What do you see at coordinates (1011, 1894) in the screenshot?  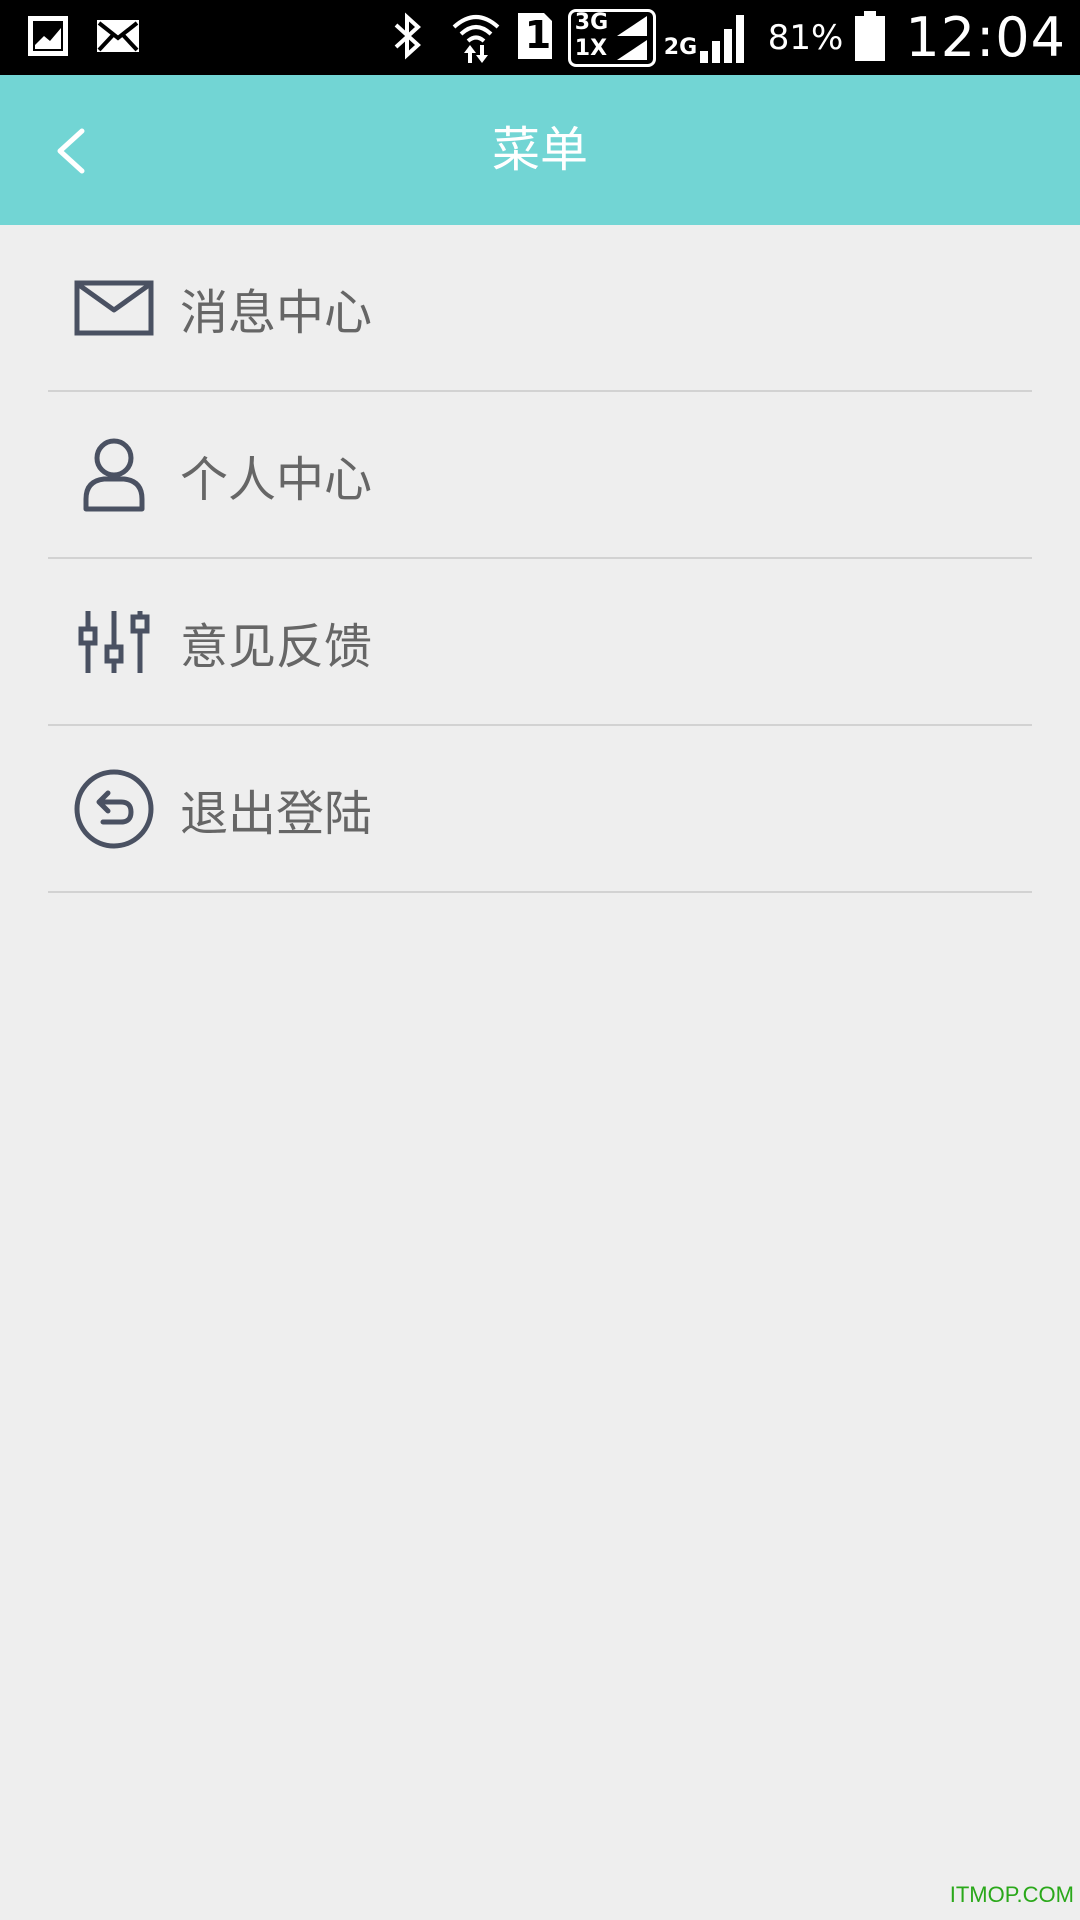 I see `watermark: ITMOP.COM` at bounding box center [1011, 1894].